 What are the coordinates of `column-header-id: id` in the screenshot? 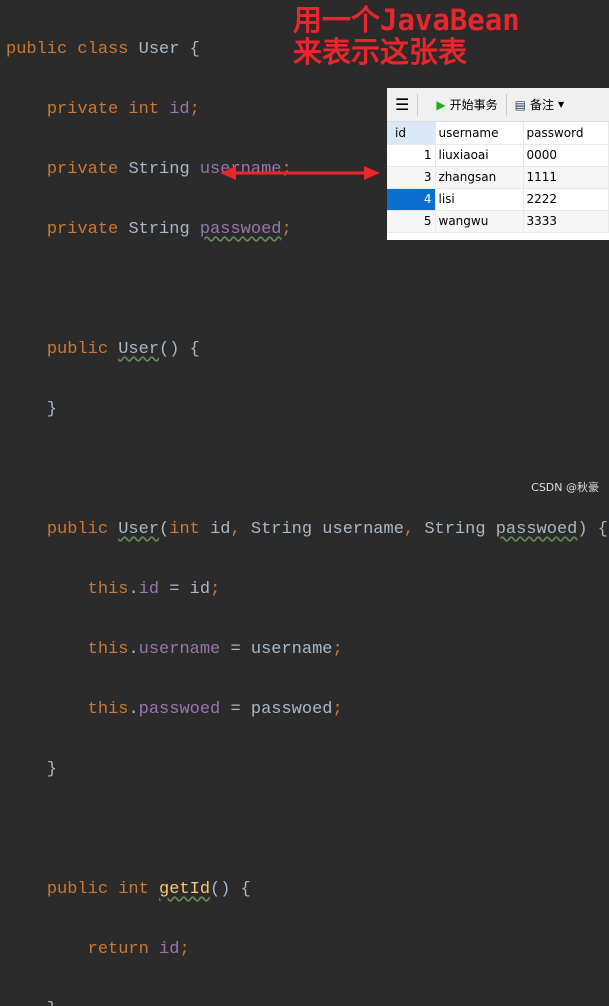 It's located at (411, 133).